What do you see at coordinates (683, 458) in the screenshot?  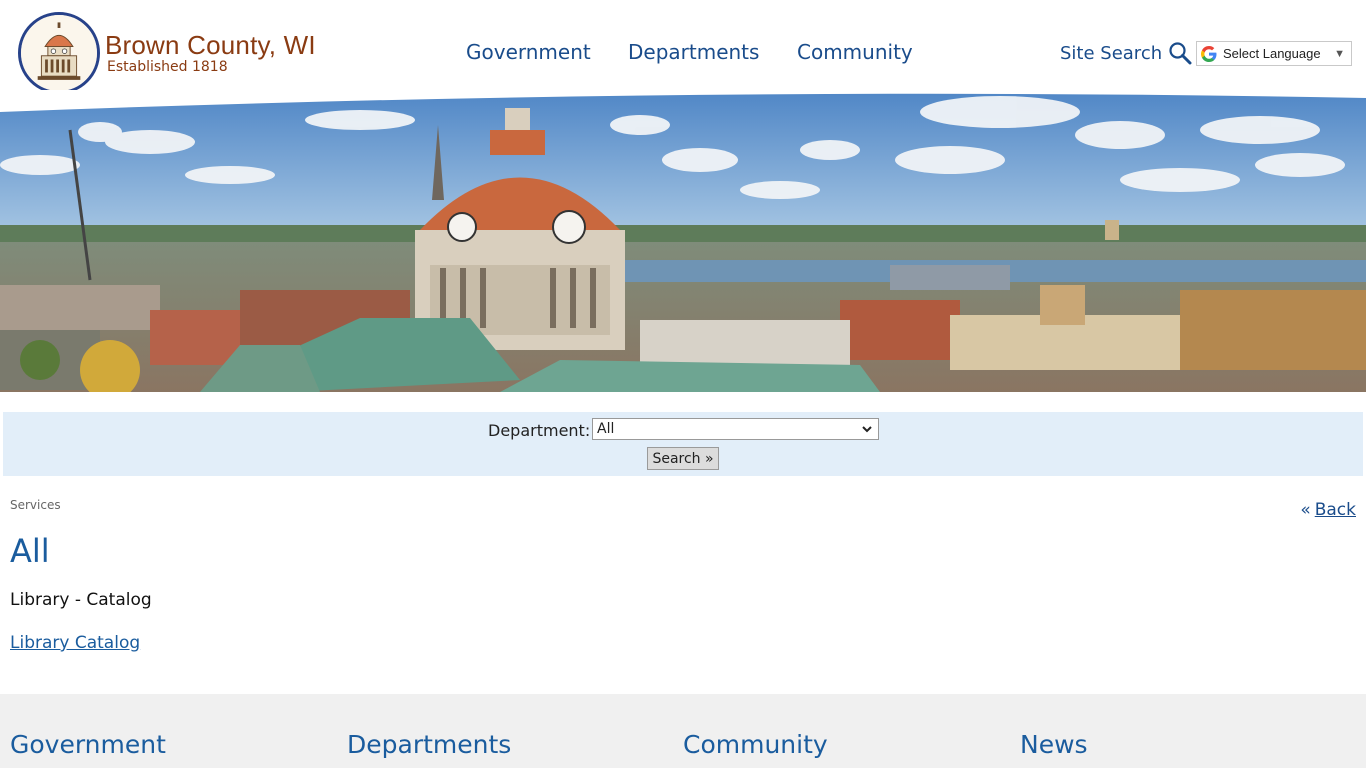 I see `search-button: Search »` at bounding box center [683, 458].